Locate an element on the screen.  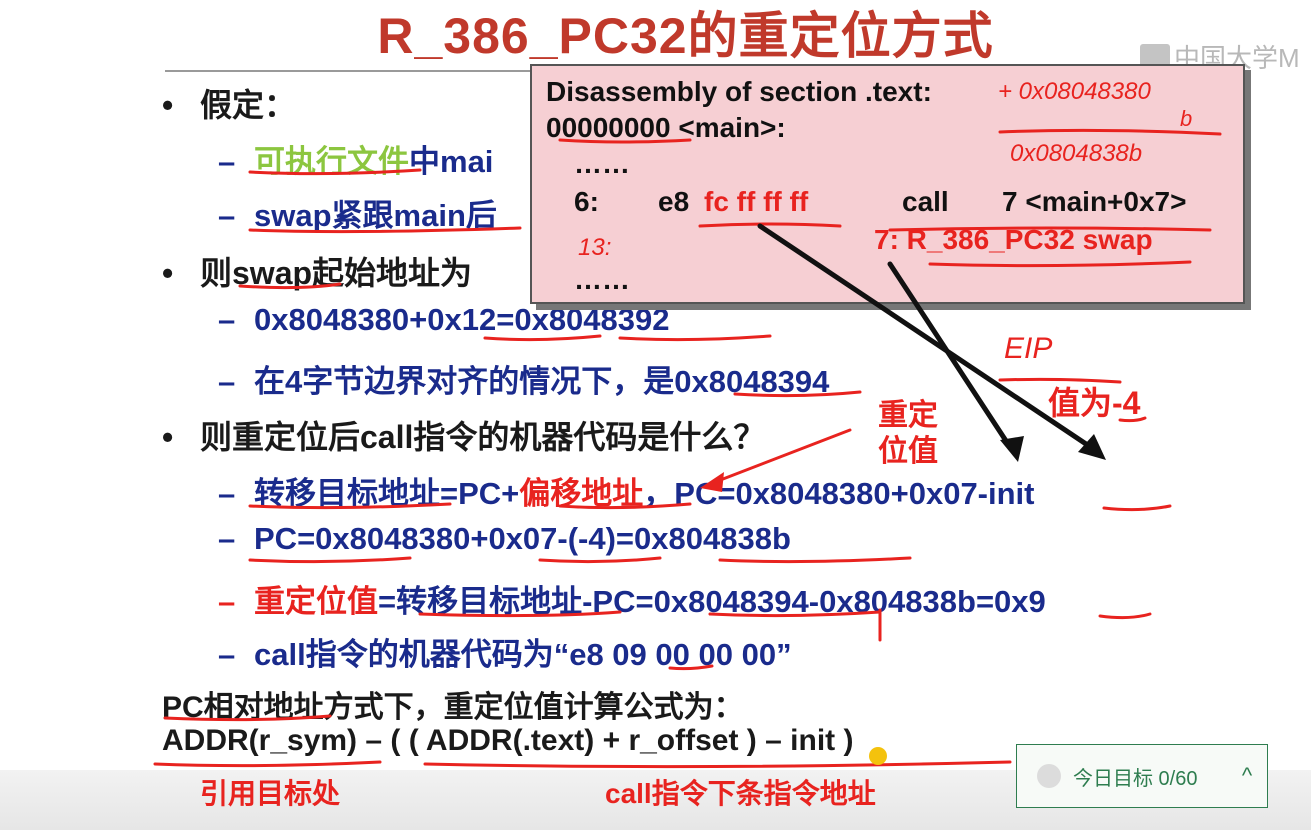
bullet-code: – call指令的机器代码为“e8 09 00 00 00” is located at coordinates (505, 654).